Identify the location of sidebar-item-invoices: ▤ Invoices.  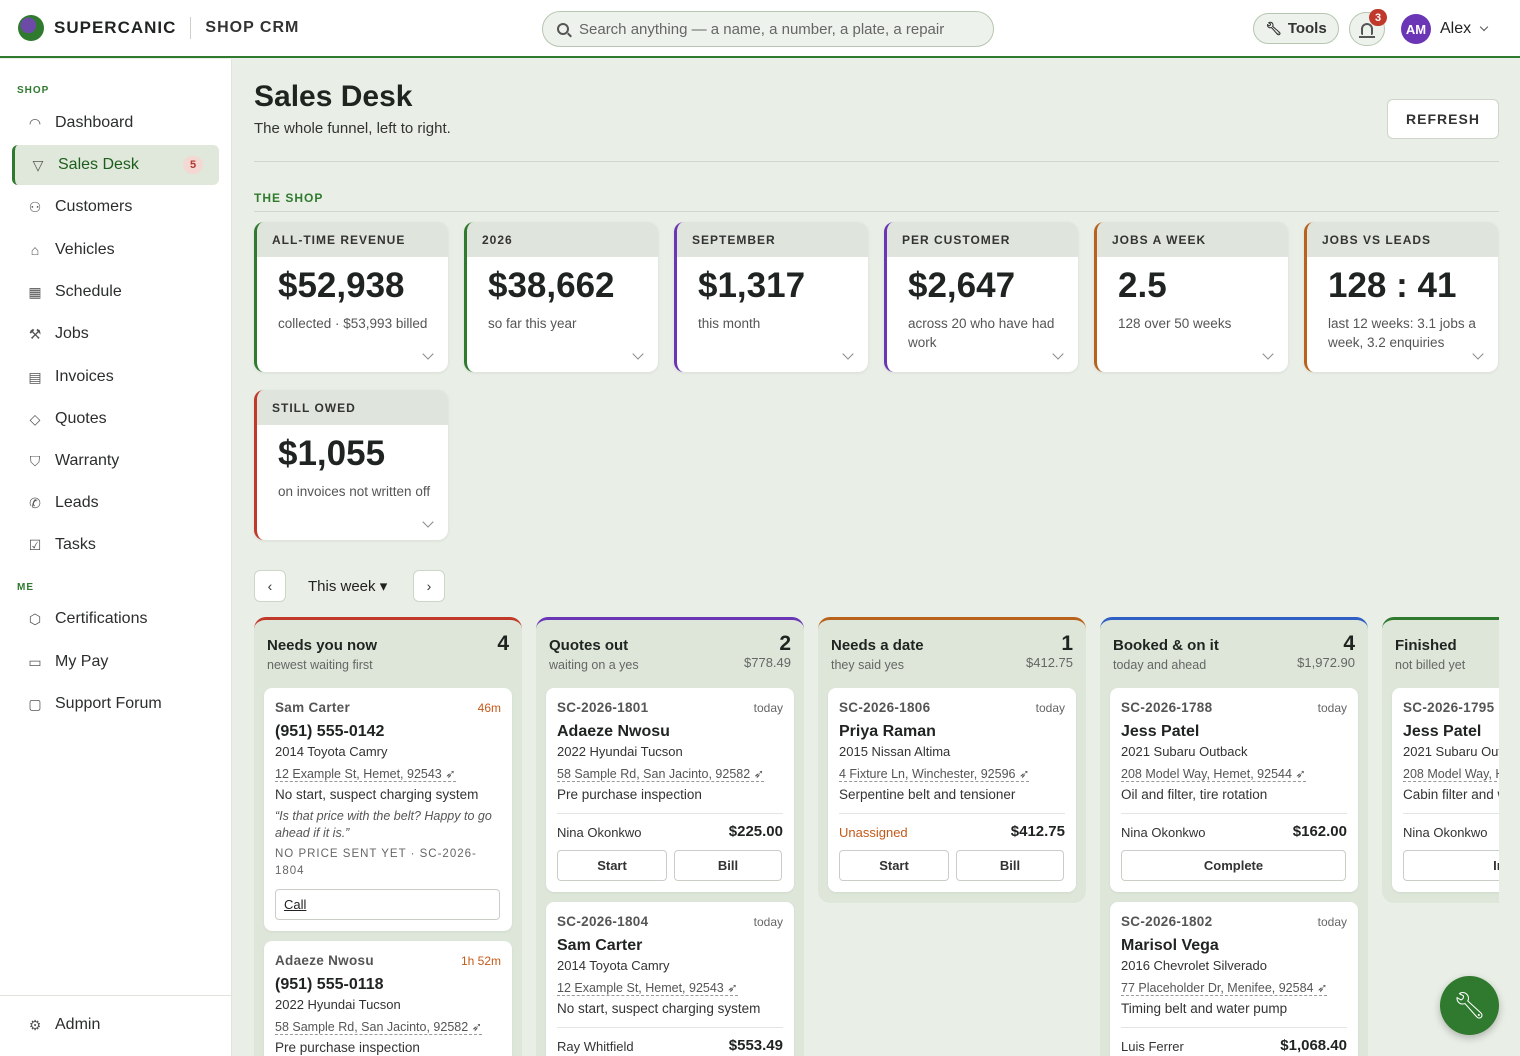
(115, 377).